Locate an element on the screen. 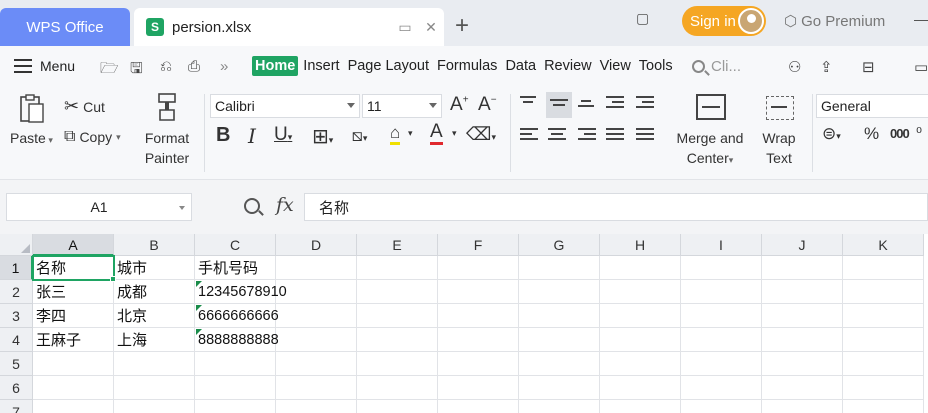 Image resolution: width=928 pixels, height=413 pixels. column-header-g: G is located at coordinates (559, 245).